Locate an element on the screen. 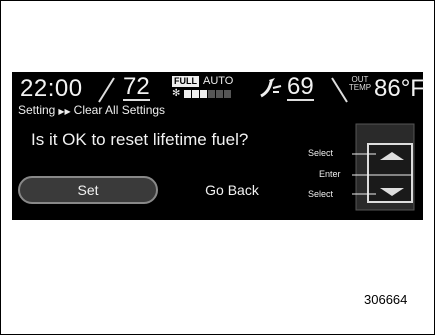 The height and width of the screenshot is (335, 435). enter-label: Enter is located at coordinates (330, 174).